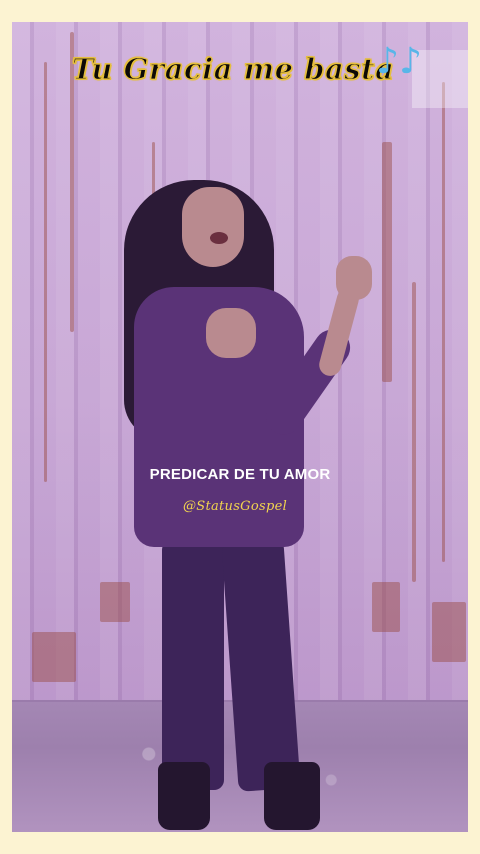  What do you see at coordinates (399, 61) in the screenshot?
I see `music-notes-icon: ♪♪` at bounding box center [399, 61].